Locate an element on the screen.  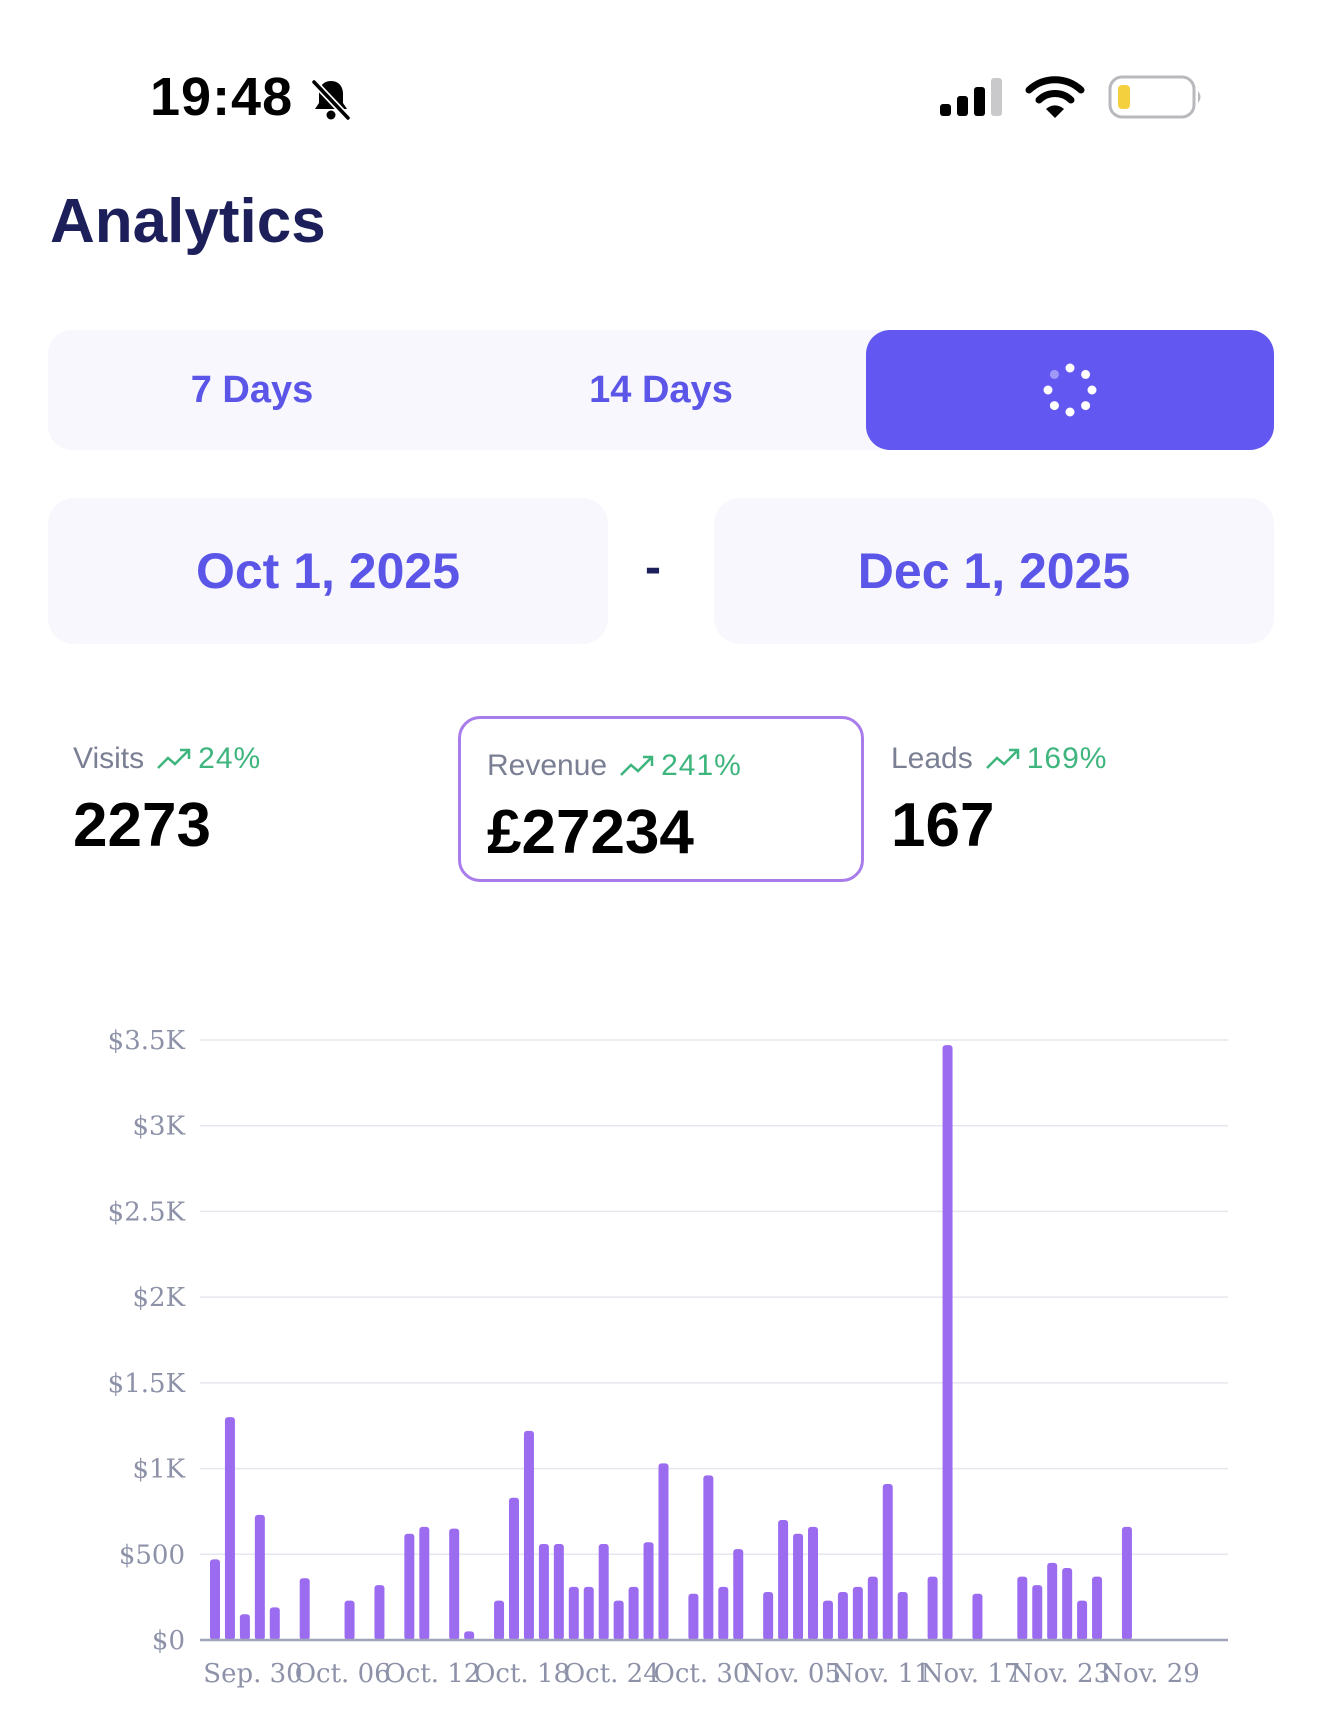
metric-change: 241% is located at coordinates (680, 766).